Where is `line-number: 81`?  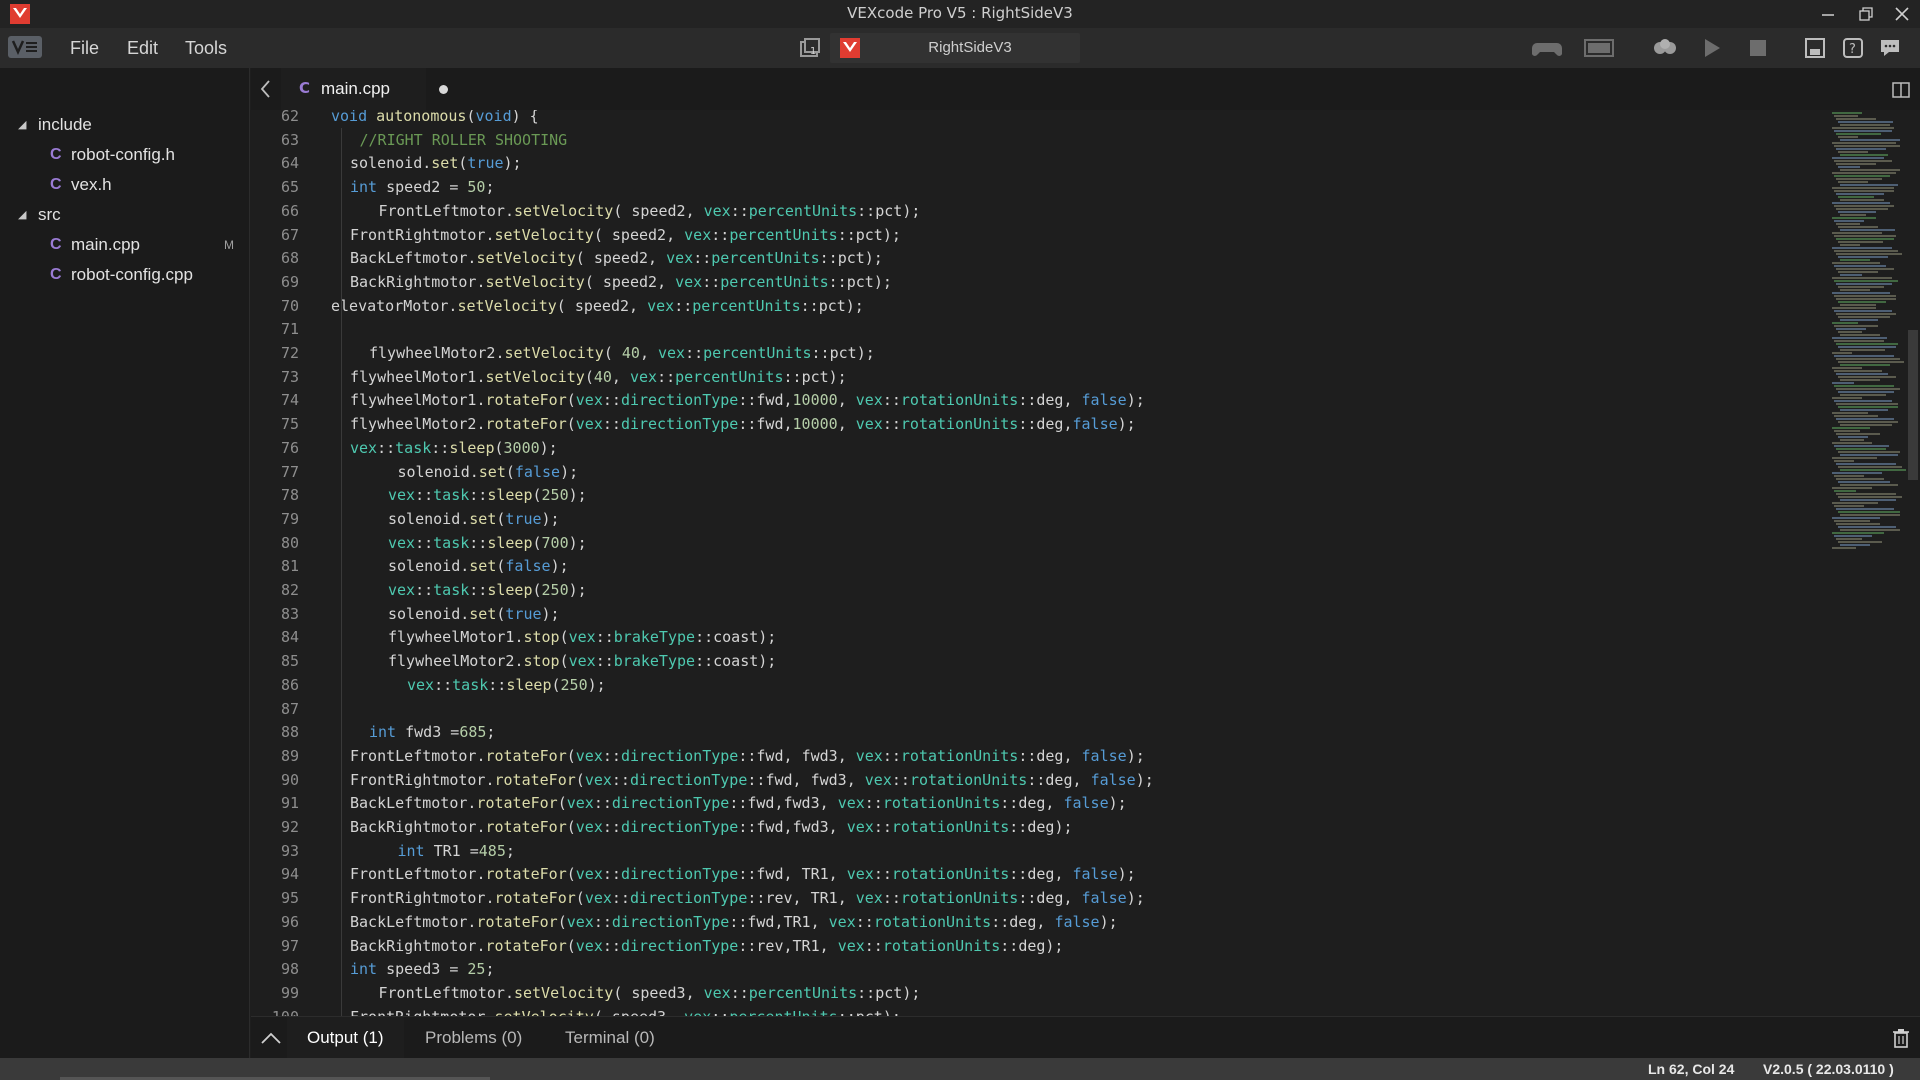
line-number: 81 is located at coordinates (289, 566).